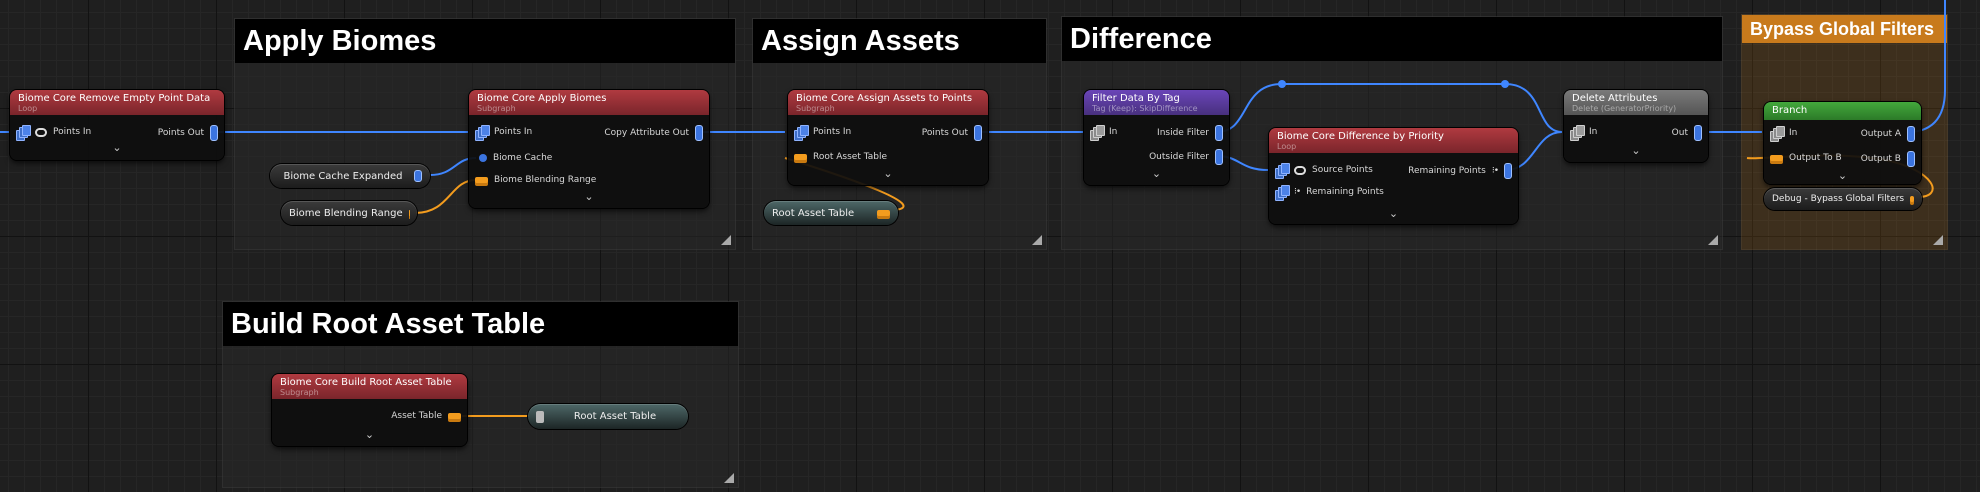 The width and height of the screenshot is (1980, 492). What do you see at coordinates (540, 416) in the screenshot?
I see `set-pin-icon` at bounding box center [540, 416].